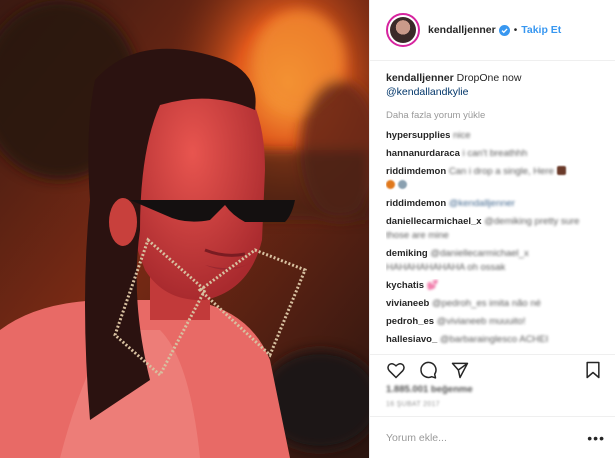 Image resolution: width=615 pixels, height=458 pixels. What do you see at coordinates (396, 370) in the screenshot?
I see `heart-icon` at bounding box center [396, 370].